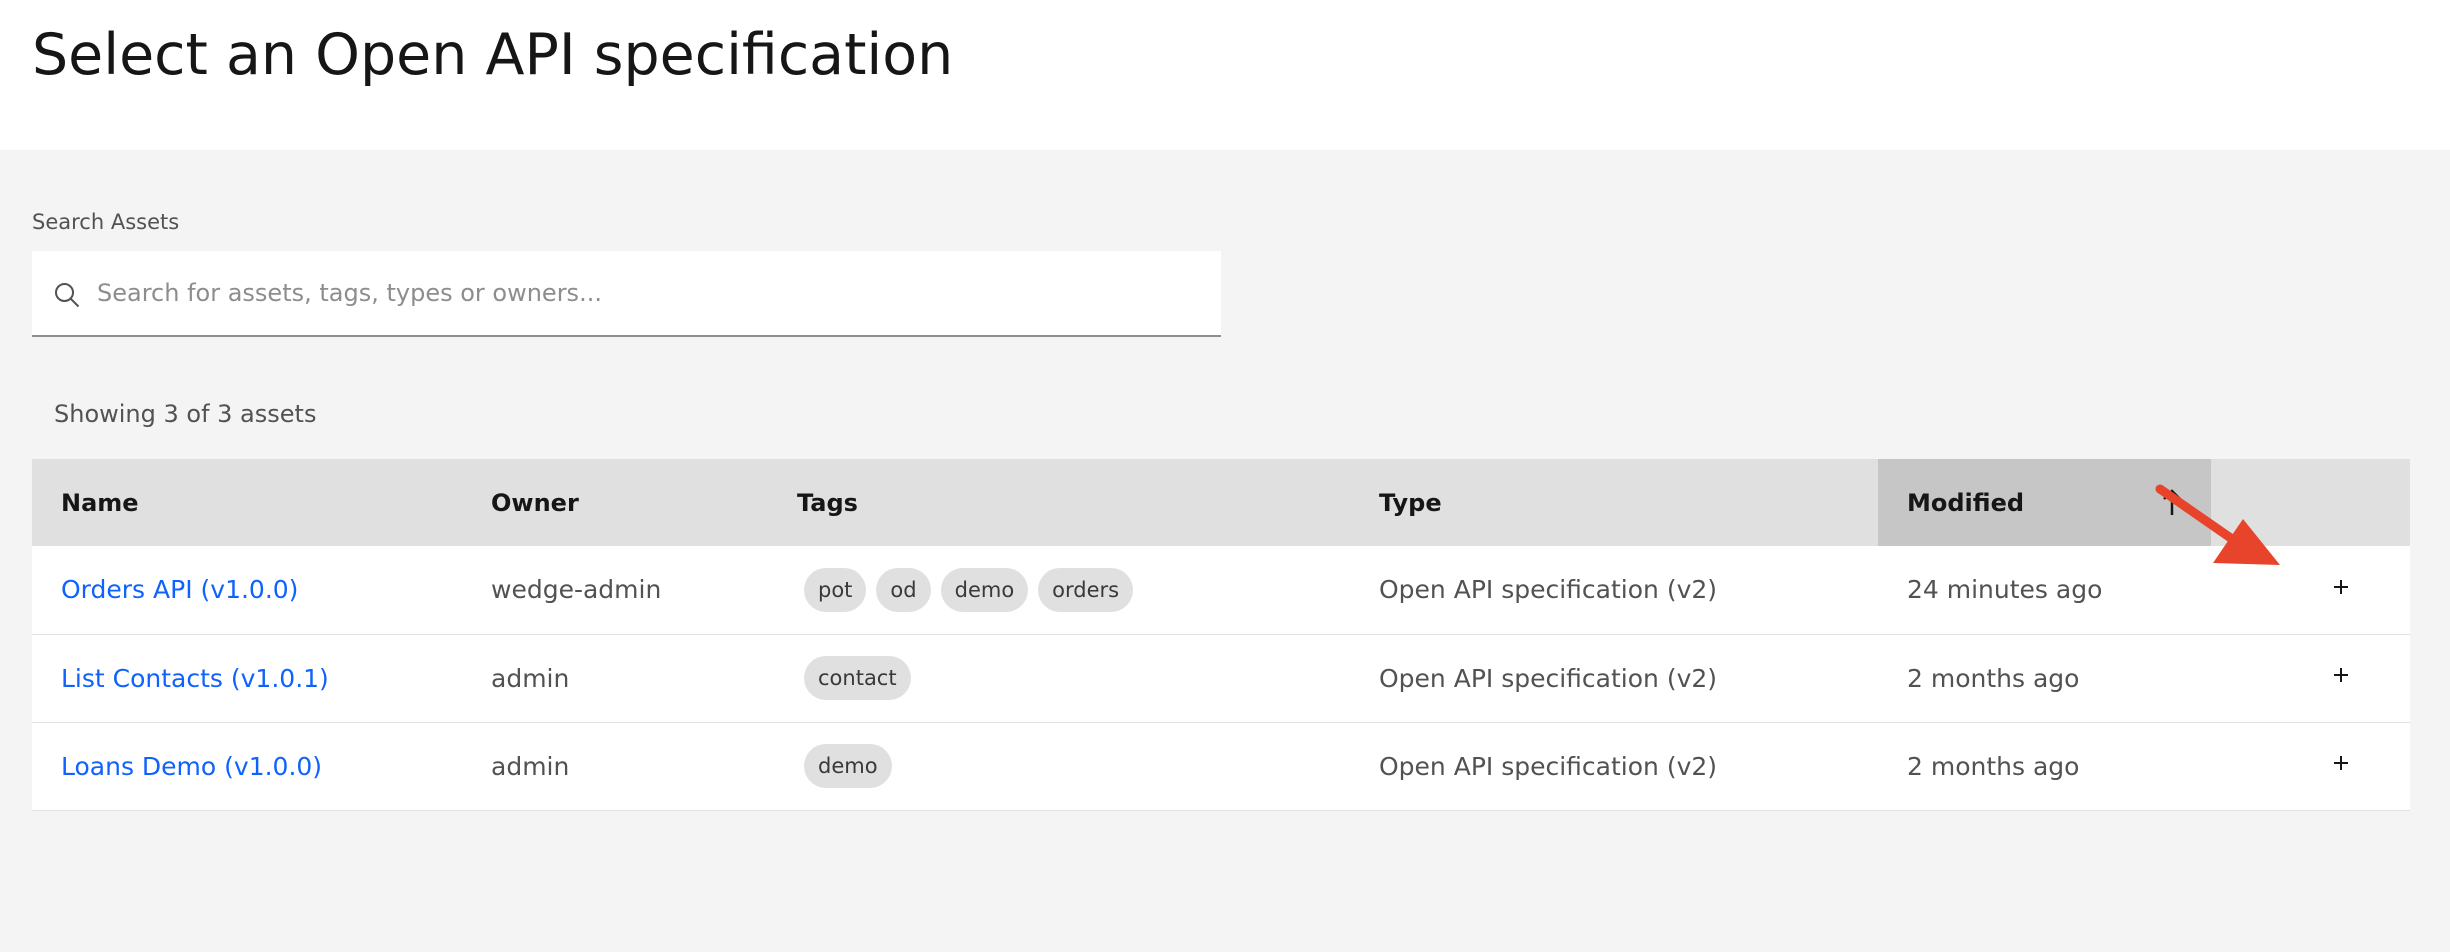  What do you see at coordinates (2217, 524) in the screenshot?
I see `red-arrow-annotation` at bounding box center [2217, 524].